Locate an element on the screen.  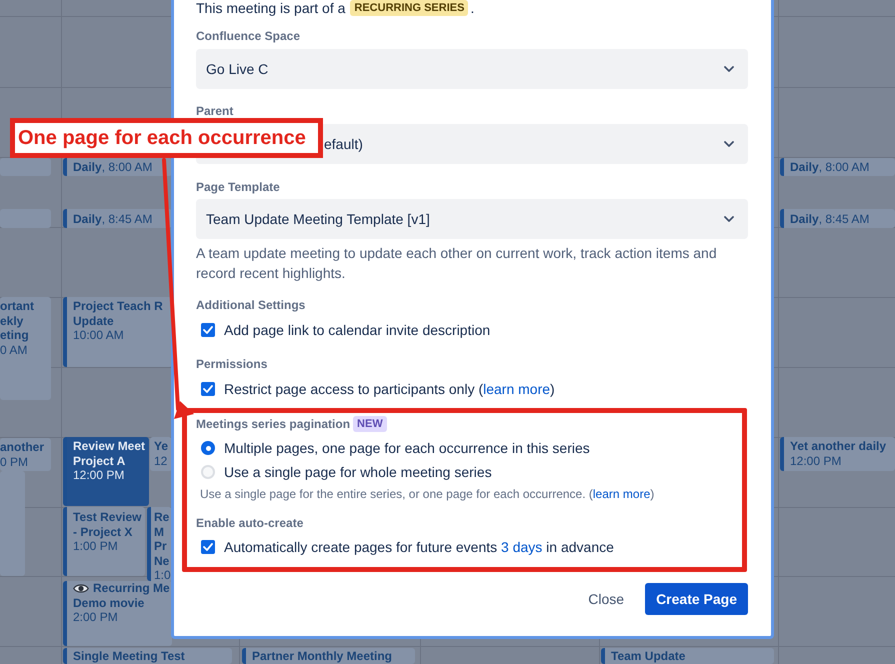
event-title: ortant ekly eting is located at coordinates (17, 320).